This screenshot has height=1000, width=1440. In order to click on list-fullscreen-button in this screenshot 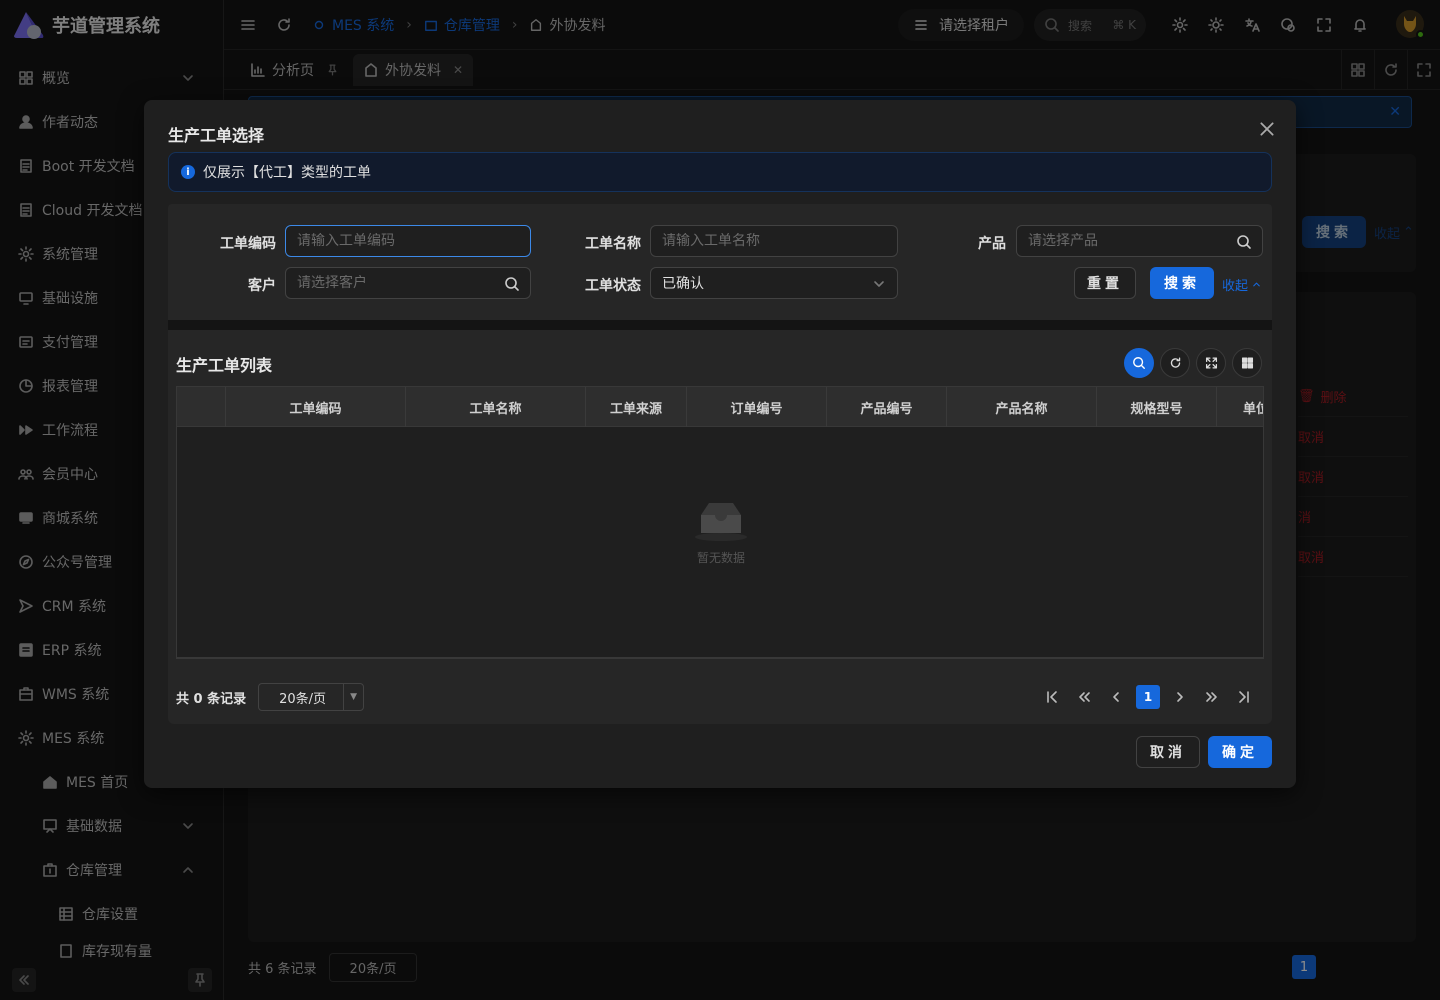, I will do `click(1211, 363)`.